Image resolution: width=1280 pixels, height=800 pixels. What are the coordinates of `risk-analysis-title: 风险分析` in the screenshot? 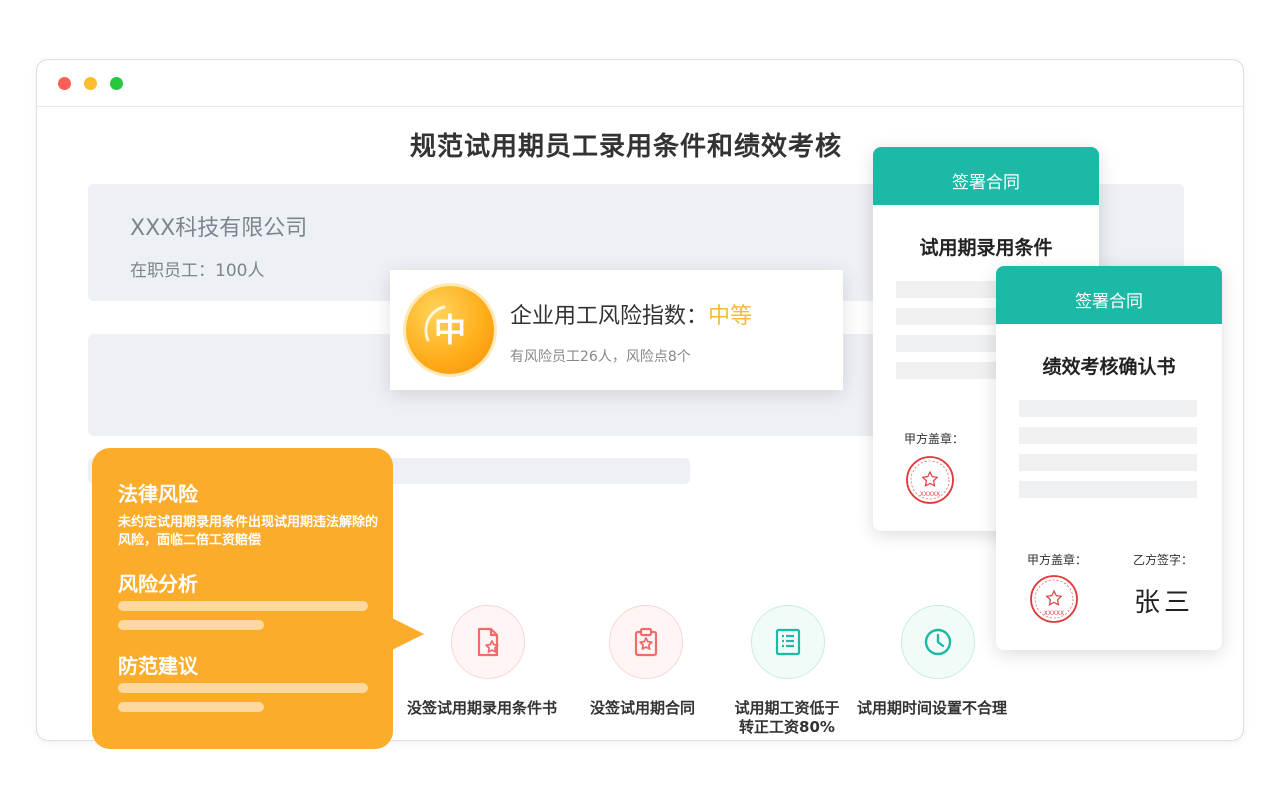 It's located at (158, 584).